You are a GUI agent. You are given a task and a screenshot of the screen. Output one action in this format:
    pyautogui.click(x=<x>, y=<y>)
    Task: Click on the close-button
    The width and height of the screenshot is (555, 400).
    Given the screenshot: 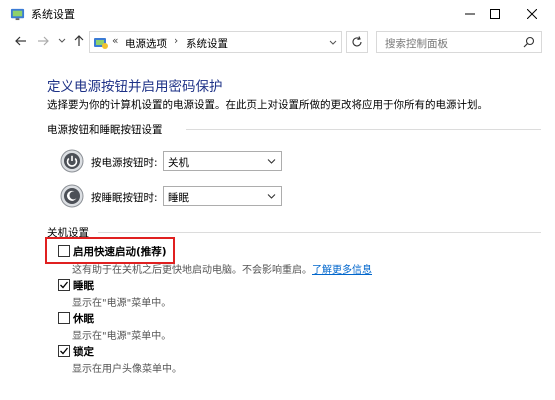 What is the action you would take?
    pyautogui.click(x=532, y=13)
    